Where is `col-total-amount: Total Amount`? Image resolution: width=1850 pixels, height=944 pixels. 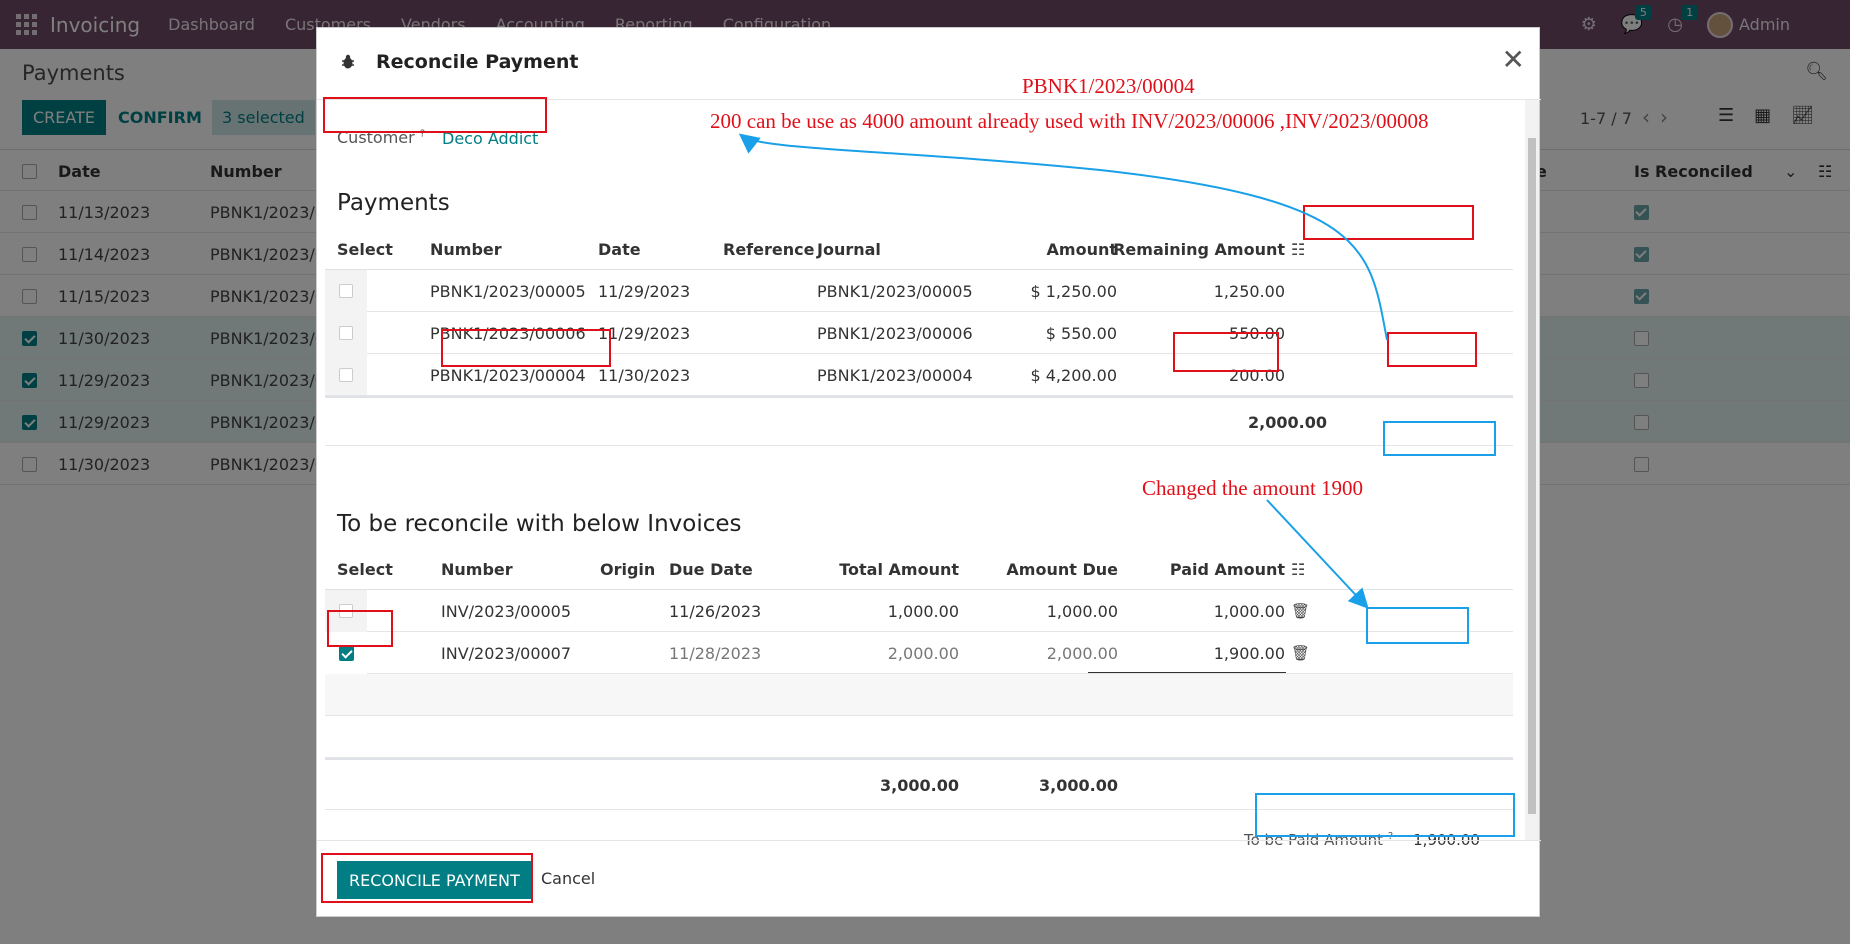 col-total-amount: Total Amount is located at coordinates (877, 569).